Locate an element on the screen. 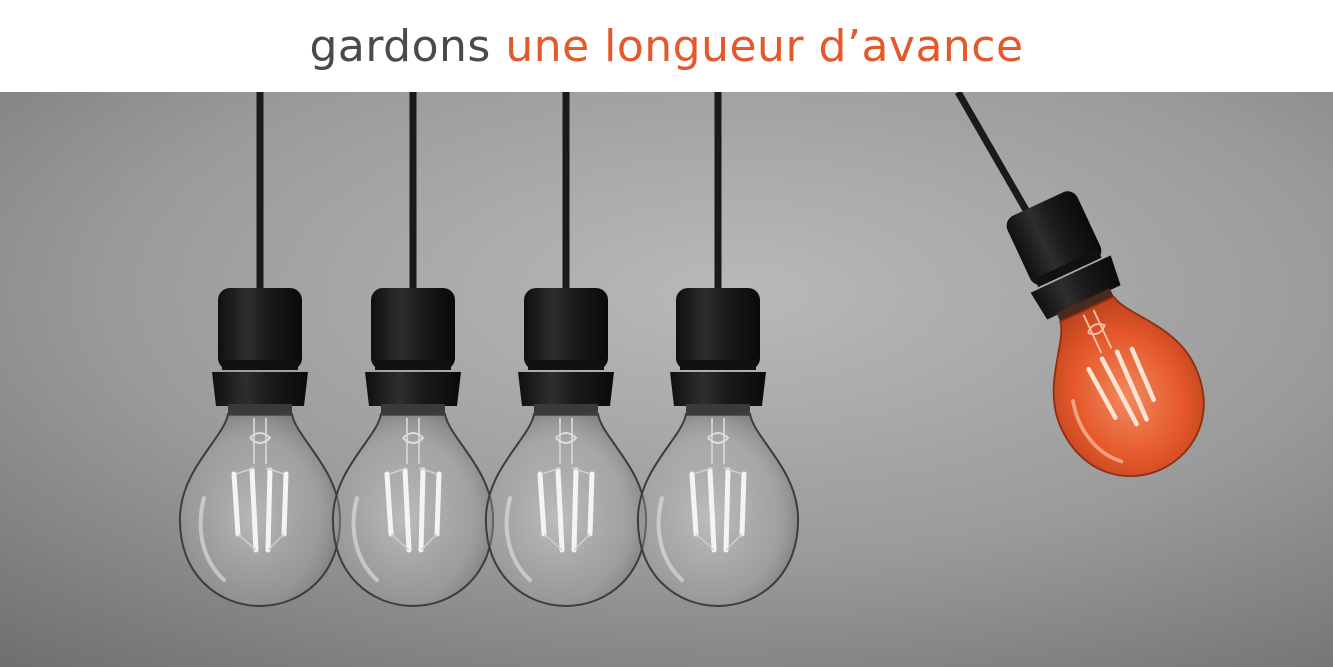 This screenshot has height=667, width=1333. headline-gray-text: gardons is located at coordinates (400, 46).